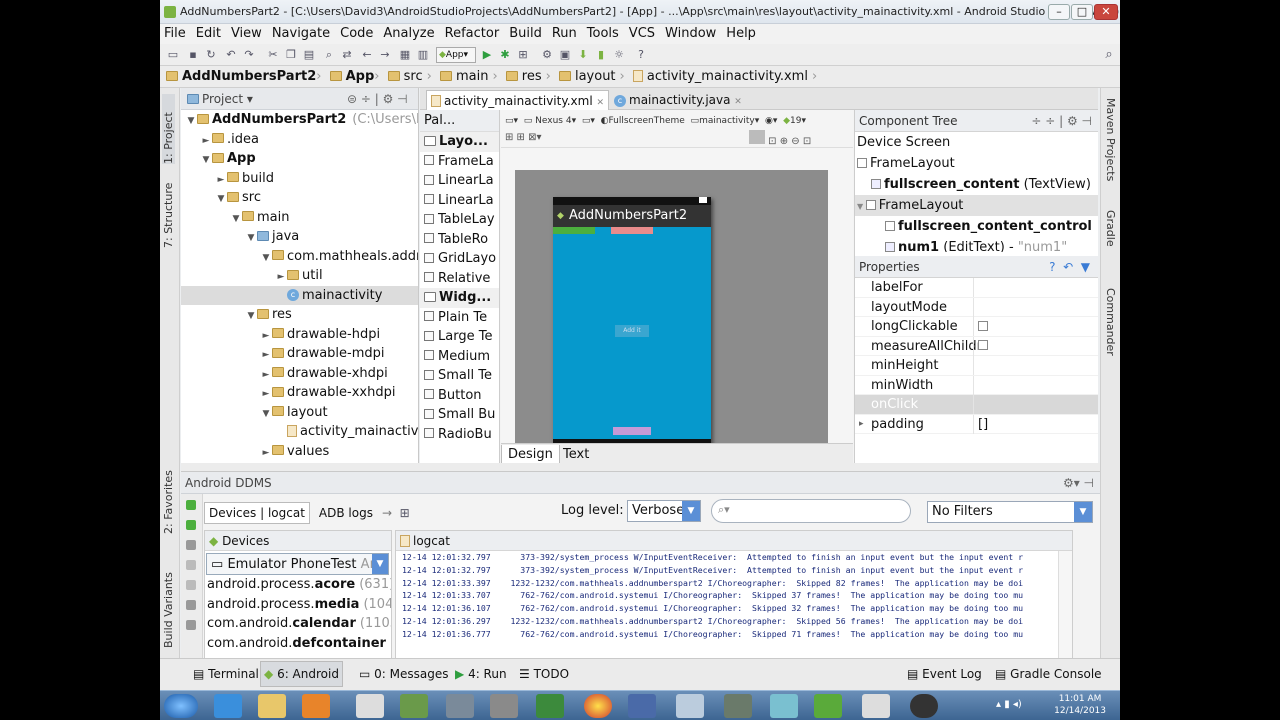  I want to click on forward-icon: →, so click(385, 55).